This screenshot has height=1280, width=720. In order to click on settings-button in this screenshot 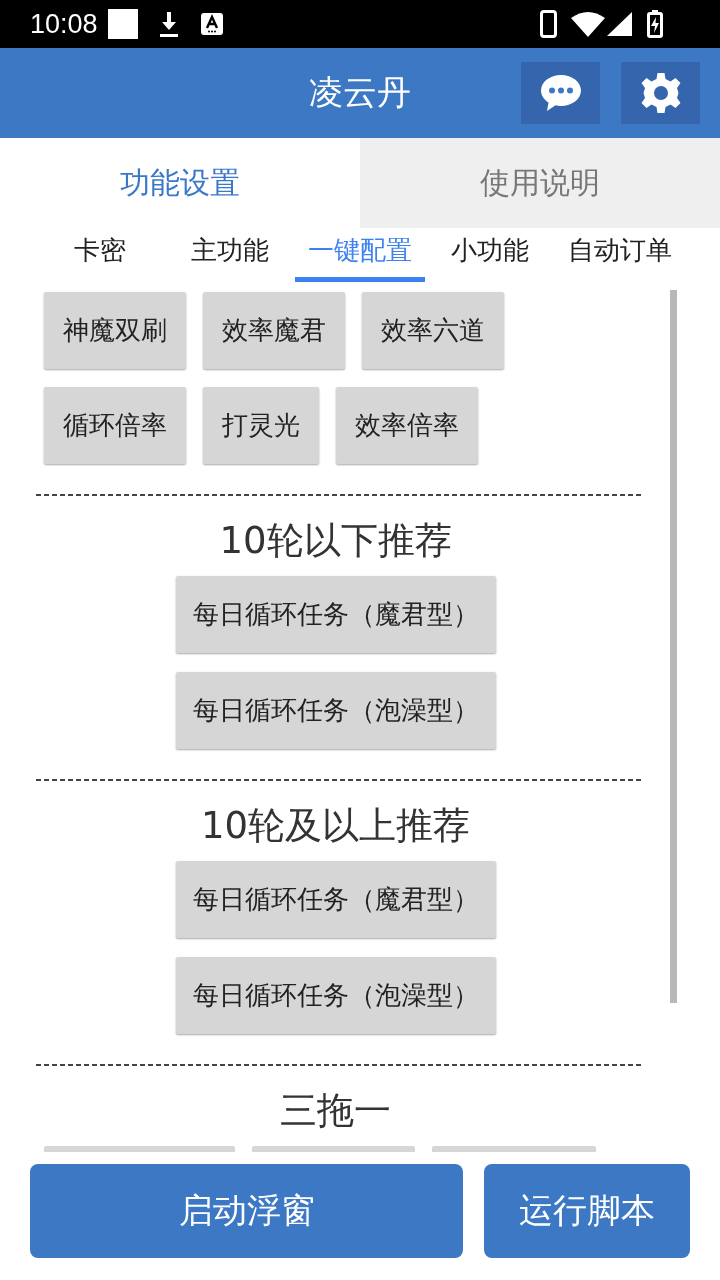, I will do `click(660, 93)`.